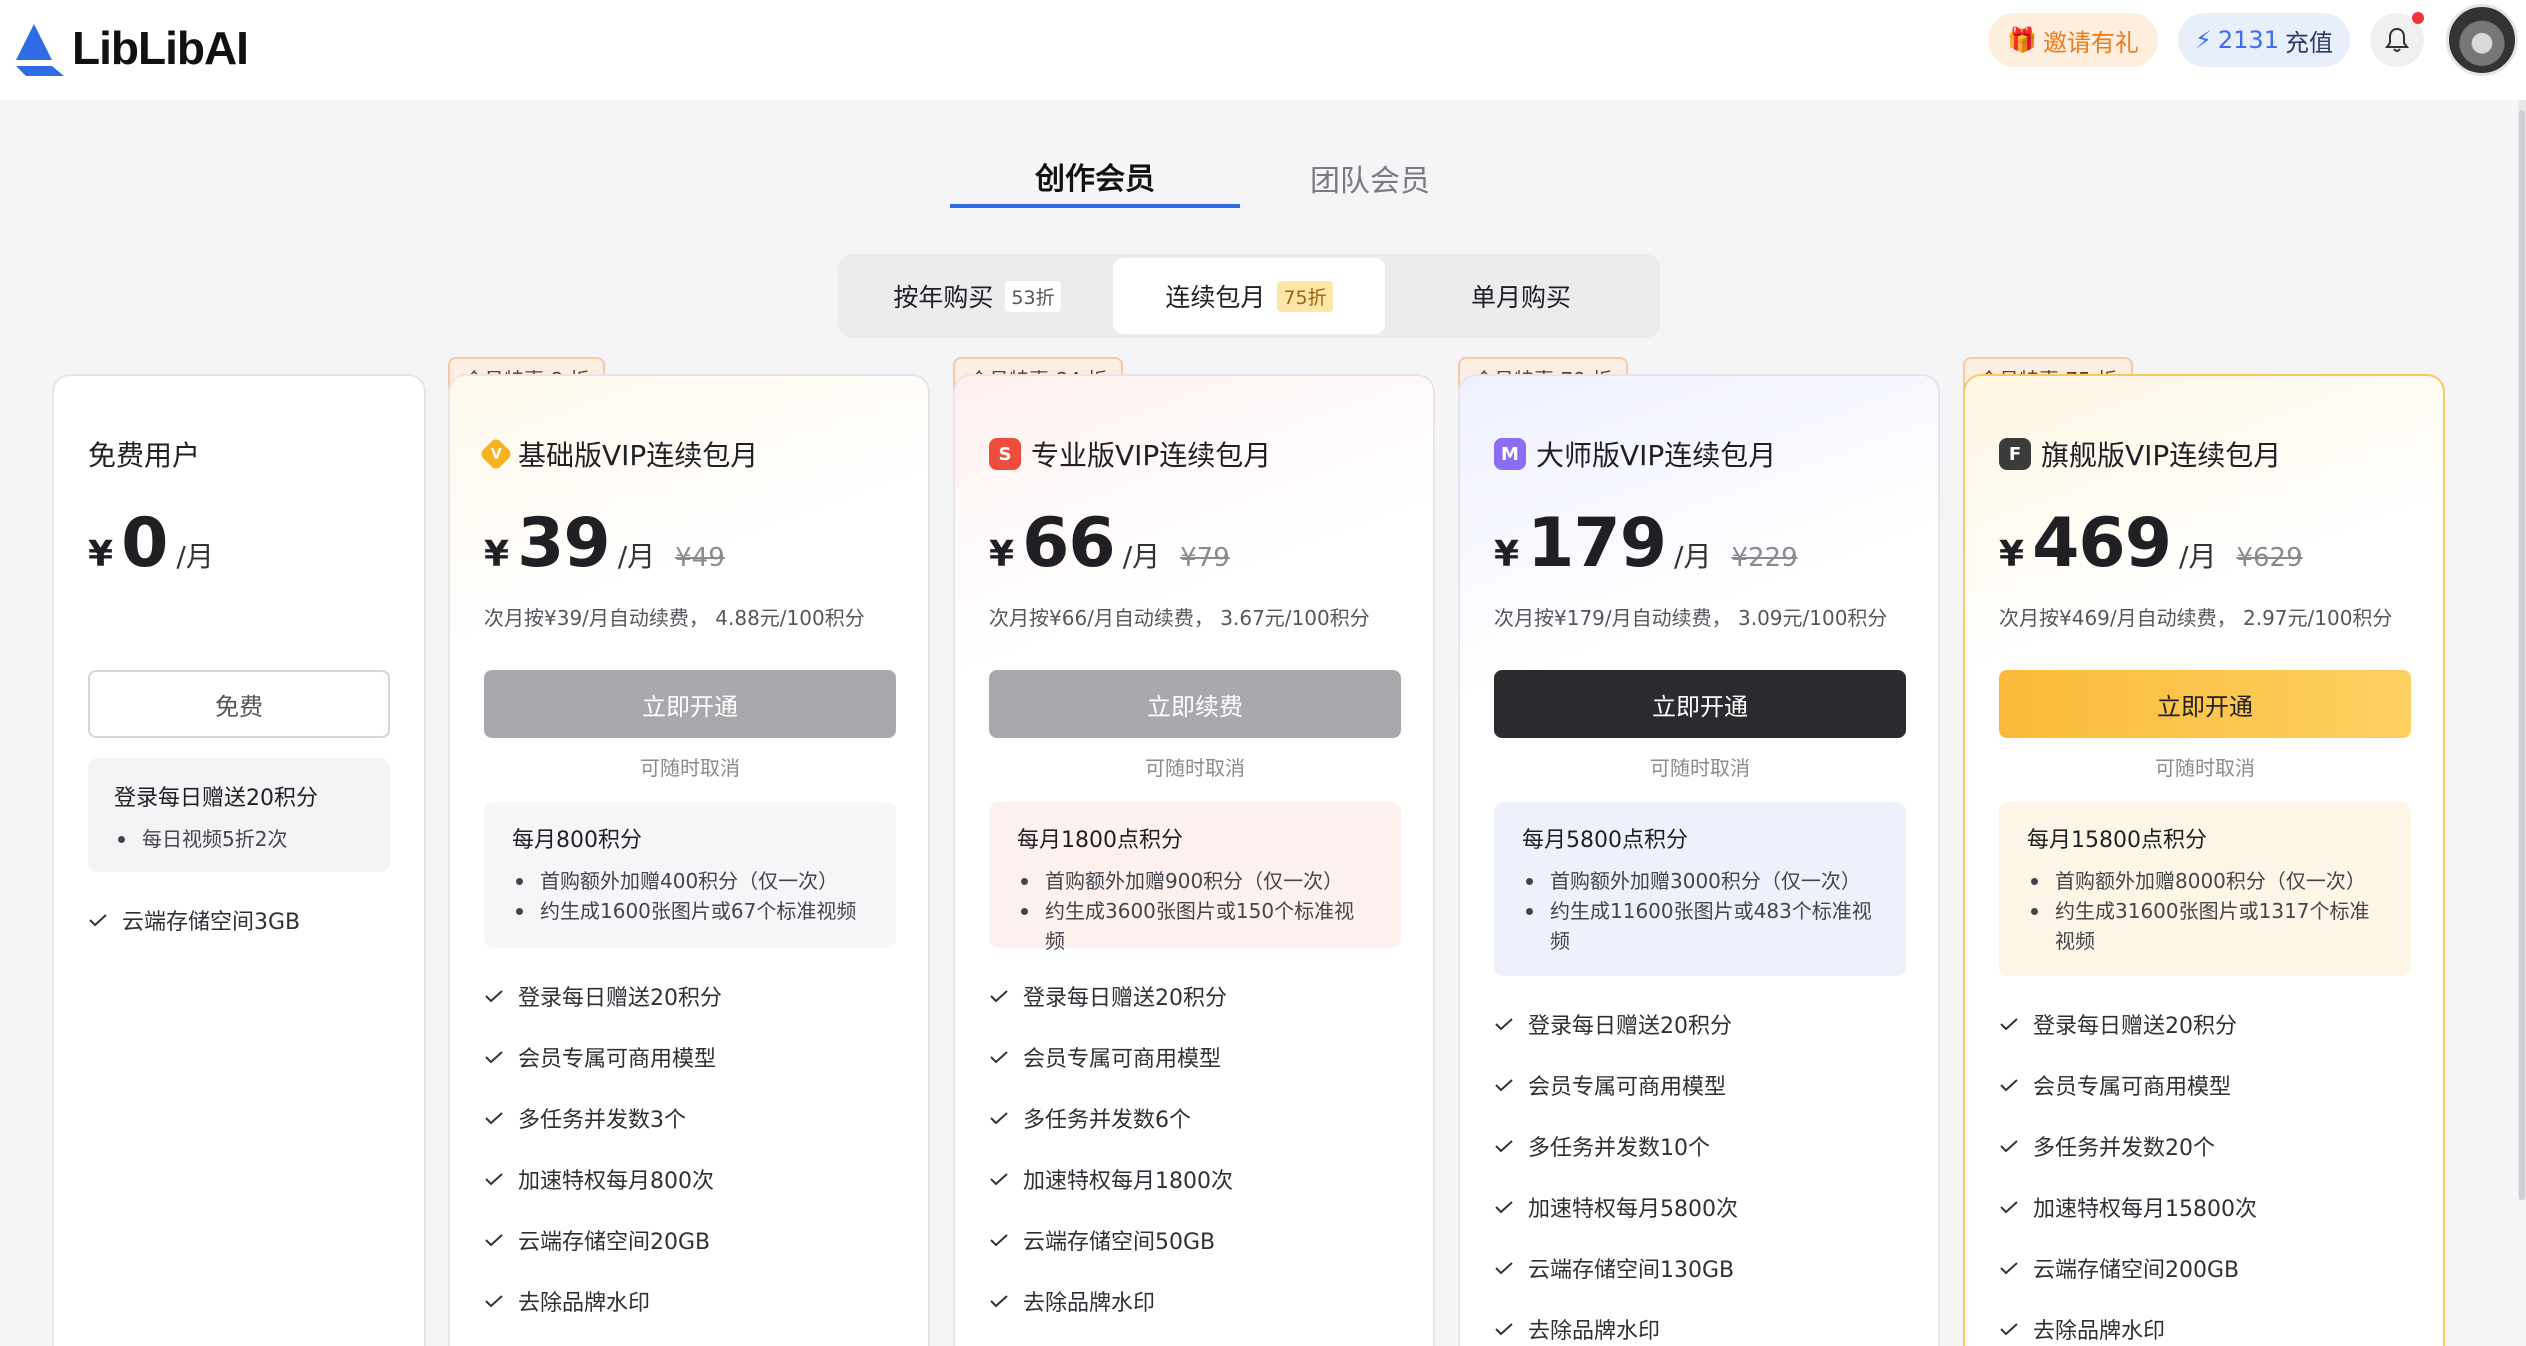  I want to click on feature-item: 加速特权每月1800次, so click(1111, 1179).